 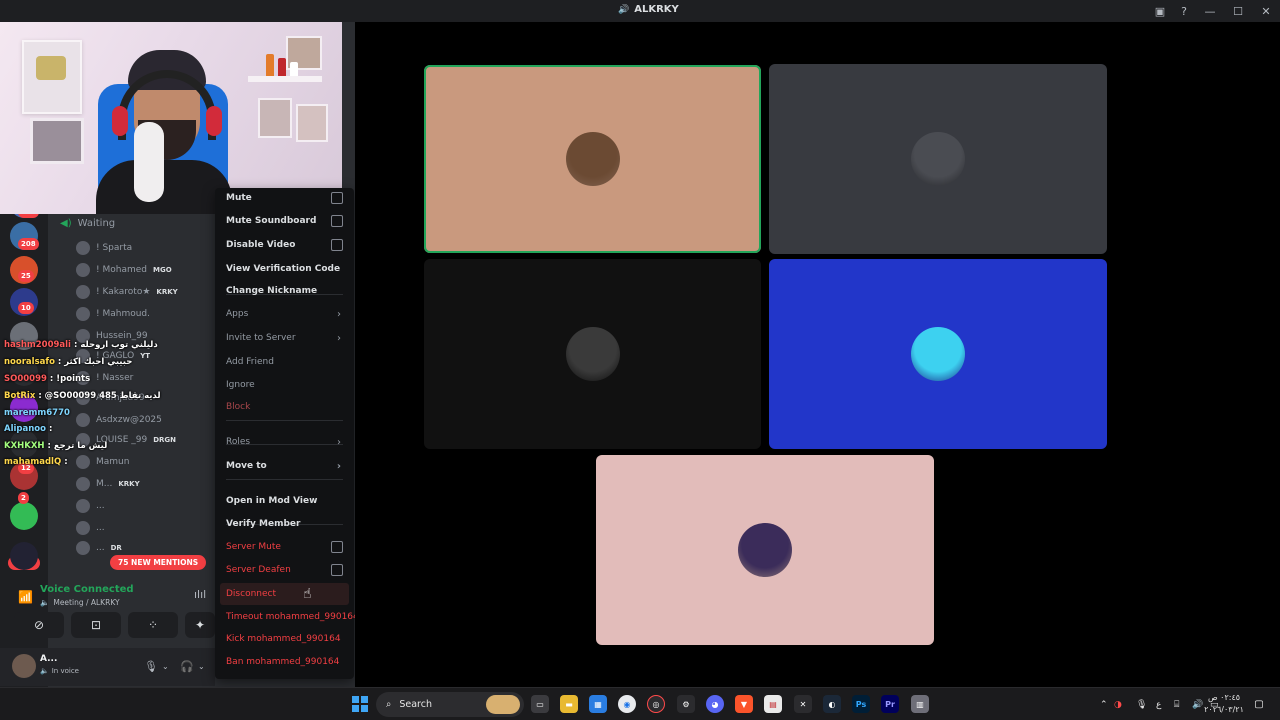 I want to click on mentions-pill: 75 NEW MENTIONS, so click(x=158, y=562).